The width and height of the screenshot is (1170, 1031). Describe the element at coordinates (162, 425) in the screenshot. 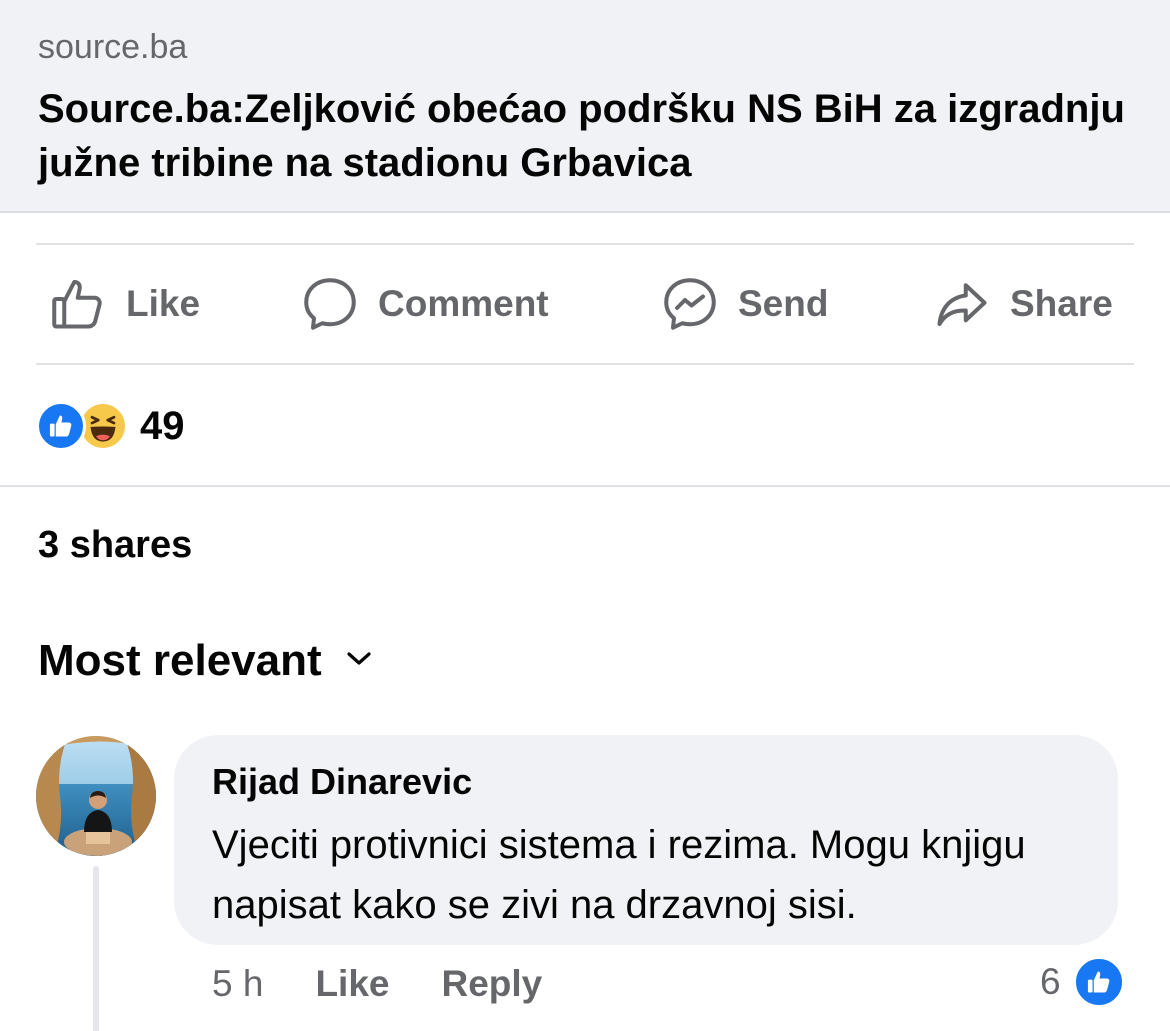

I see `reaction-count: 49` at that location.